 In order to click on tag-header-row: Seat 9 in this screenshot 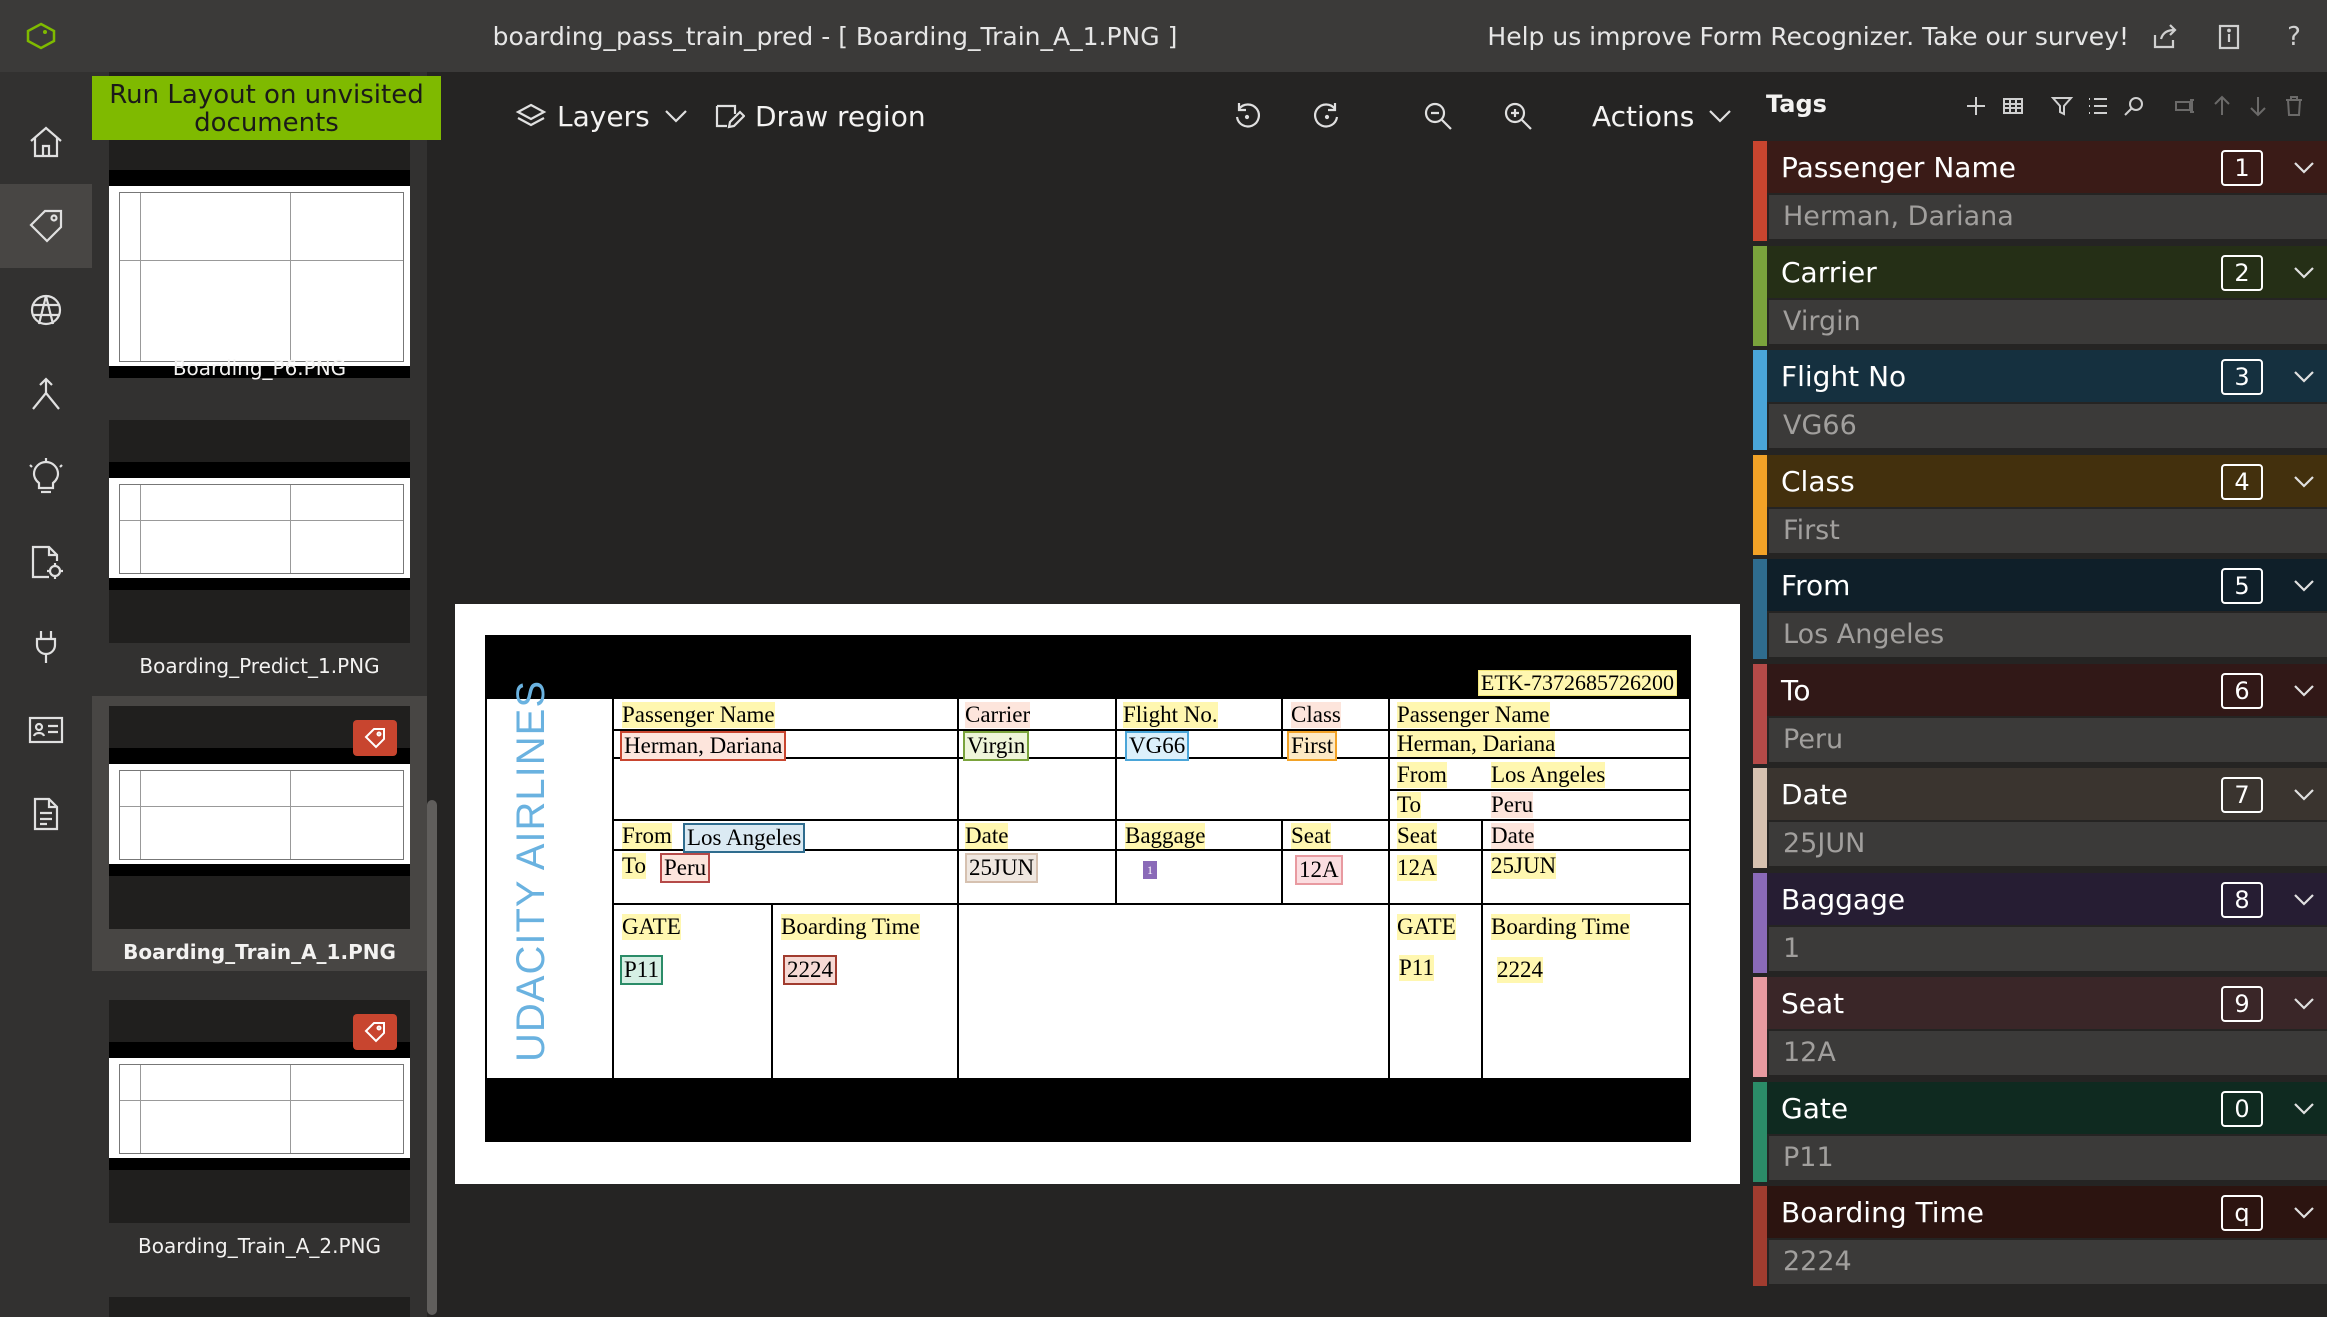, I will do `click(2040, 1003)`.